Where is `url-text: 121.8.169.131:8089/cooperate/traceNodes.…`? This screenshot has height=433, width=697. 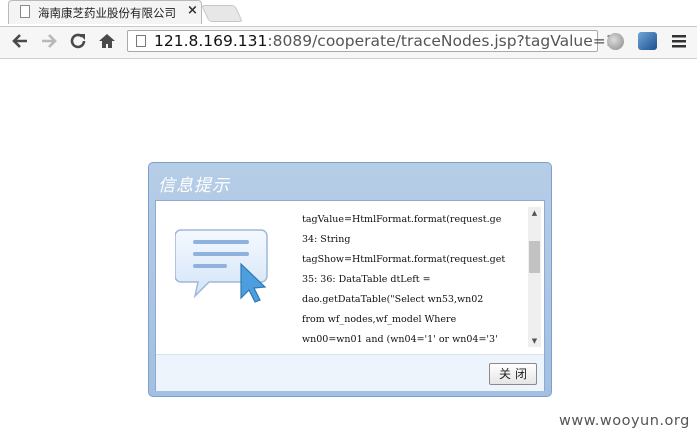
url-text: 121.8.169.131:8089/cooperate/traceNodes.… is located at coordinates (385, 41).